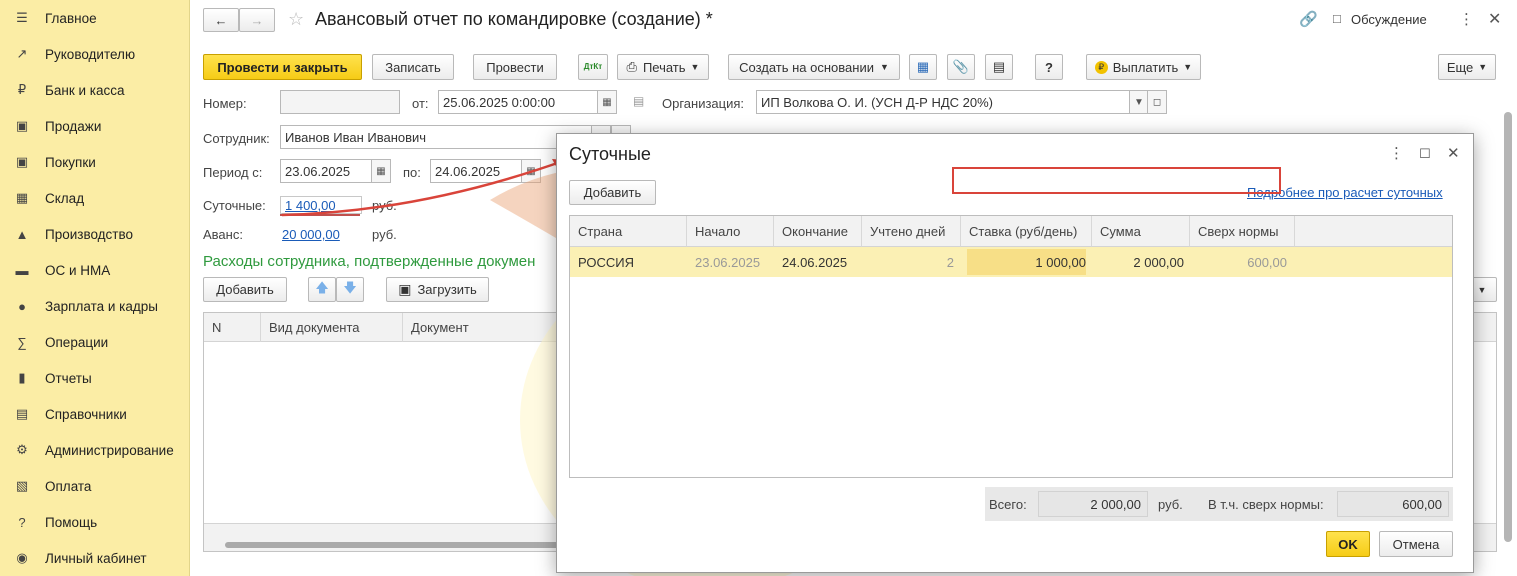  Describe the element at coordinates (943, 102) in the screenshot. I see `organization-field: ИП Волкова О. И. (УСН Д-Р НДС 20%)` at that location.